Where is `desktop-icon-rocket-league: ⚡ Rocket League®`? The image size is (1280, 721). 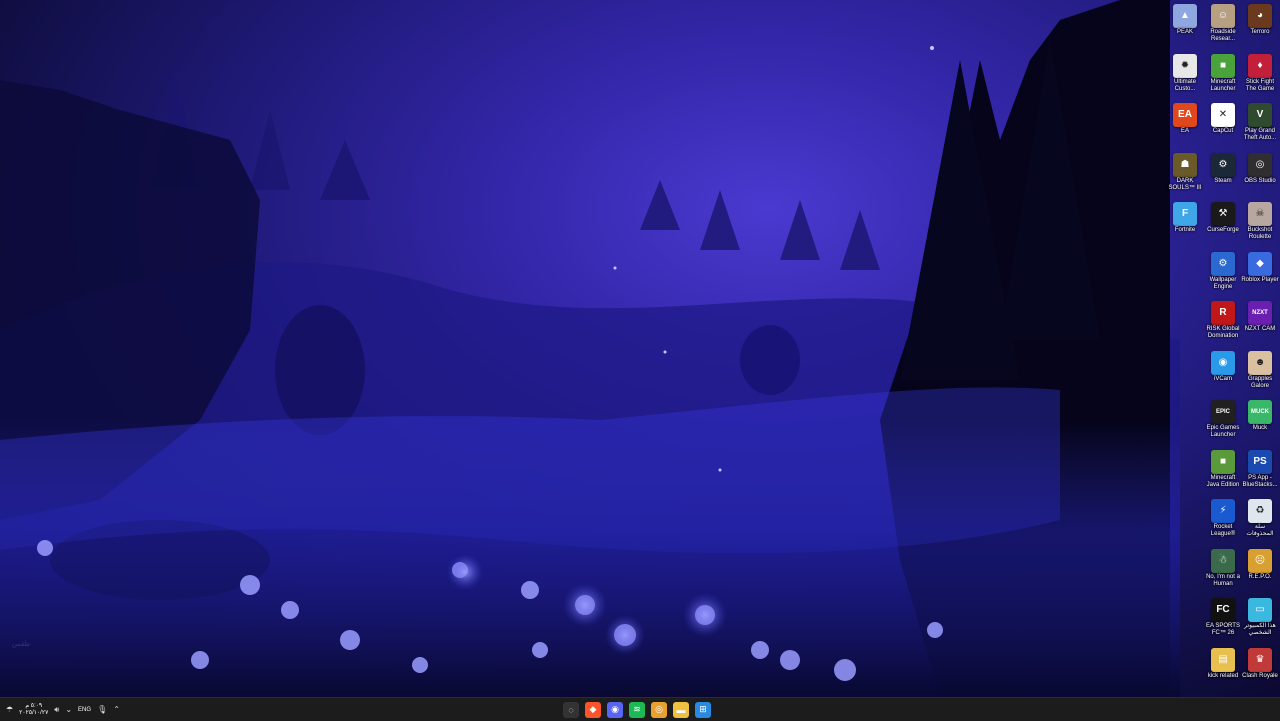
desktop-icon-rocket-league: ⚡ Rocket League® is located at coordinates (1223, 521).